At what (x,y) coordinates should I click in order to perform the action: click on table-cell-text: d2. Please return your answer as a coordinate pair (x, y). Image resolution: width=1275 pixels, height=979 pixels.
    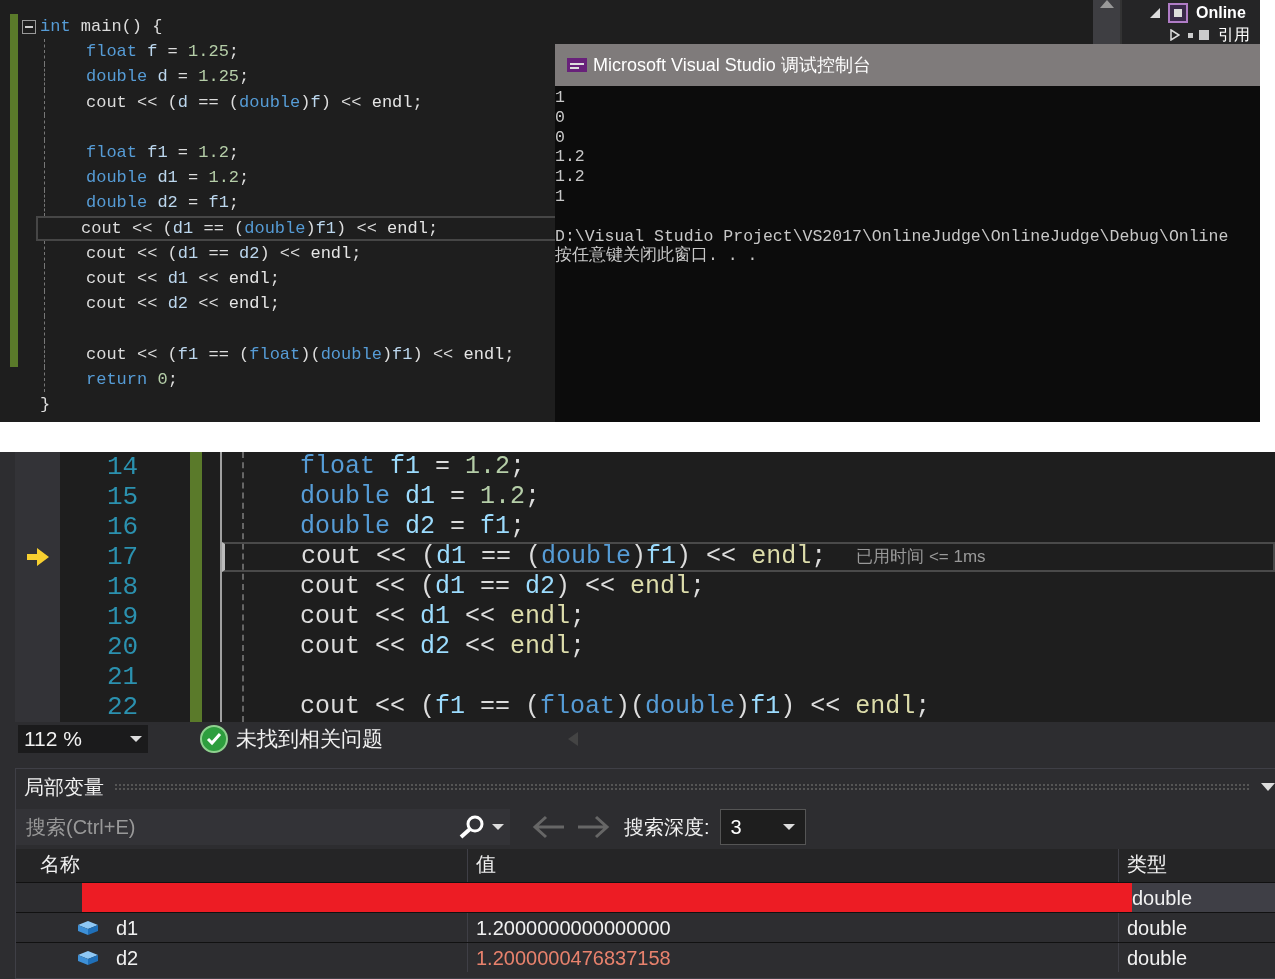
    Looking at the image, I should click on (127, 958).